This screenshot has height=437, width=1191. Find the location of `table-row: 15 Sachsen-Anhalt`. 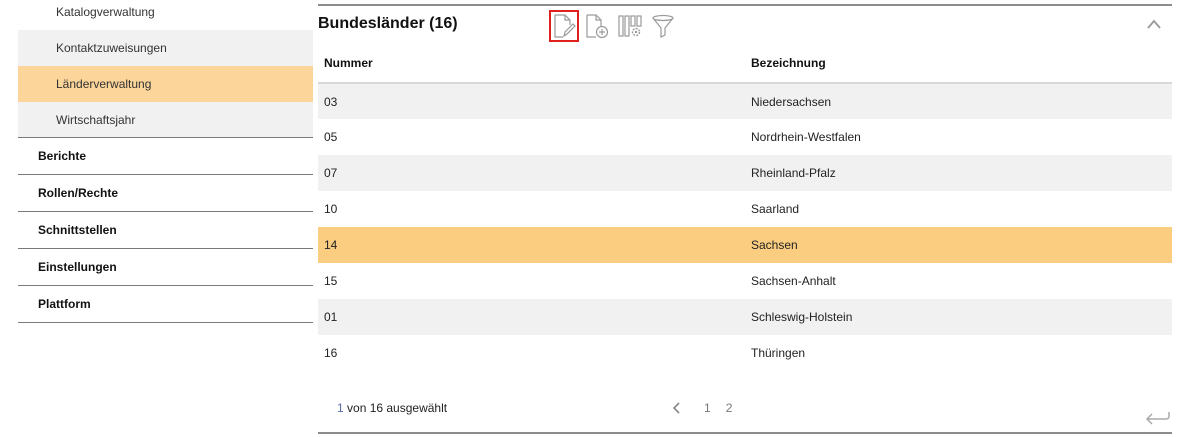

table-row: 15 Sachsen-Anhalt is located at coordinates (745, 281).